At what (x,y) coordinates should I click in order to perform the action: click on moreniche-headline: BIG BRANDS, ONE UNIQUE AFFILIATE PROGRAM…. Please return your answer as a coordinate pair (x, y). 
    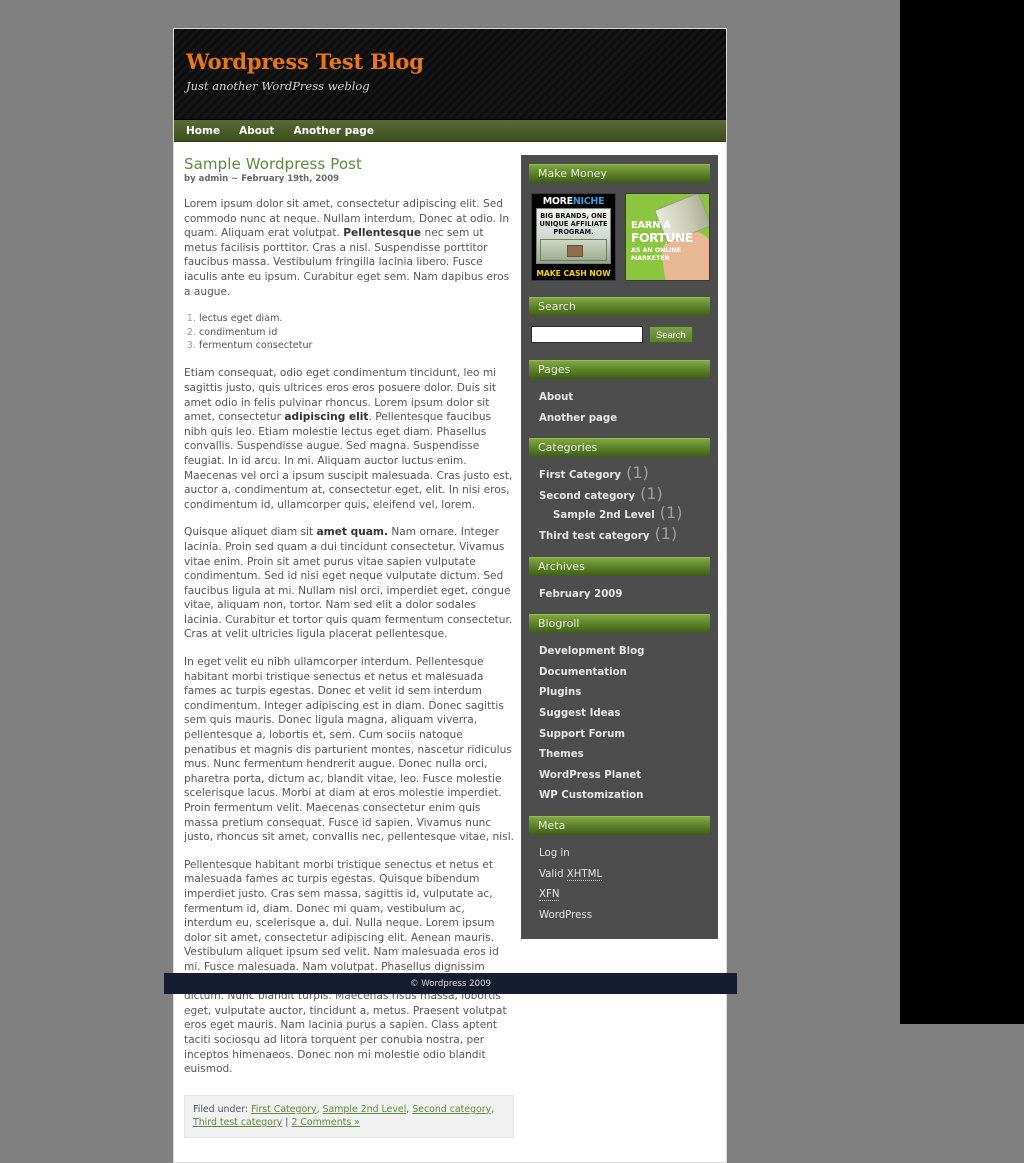
    Looking at the image, I should click on (573, 224).